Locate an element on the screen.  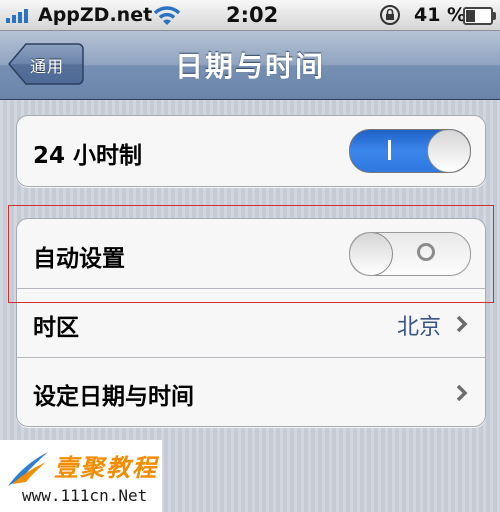
status-bar: AppZD.net 2:02 41 % is located at coordinates (250, 15).